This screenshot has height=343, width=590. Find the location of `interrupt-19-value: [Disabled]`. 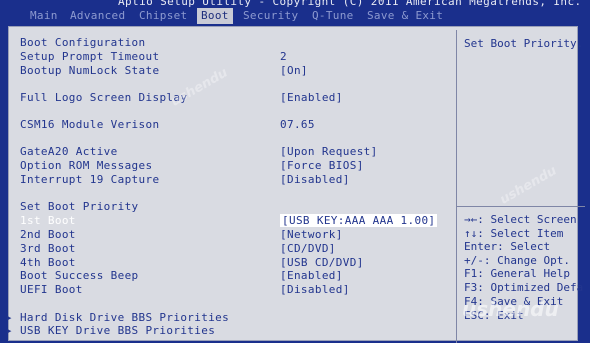

interrupt-19-value: [Disabled] is located at coordinates (315, 179).